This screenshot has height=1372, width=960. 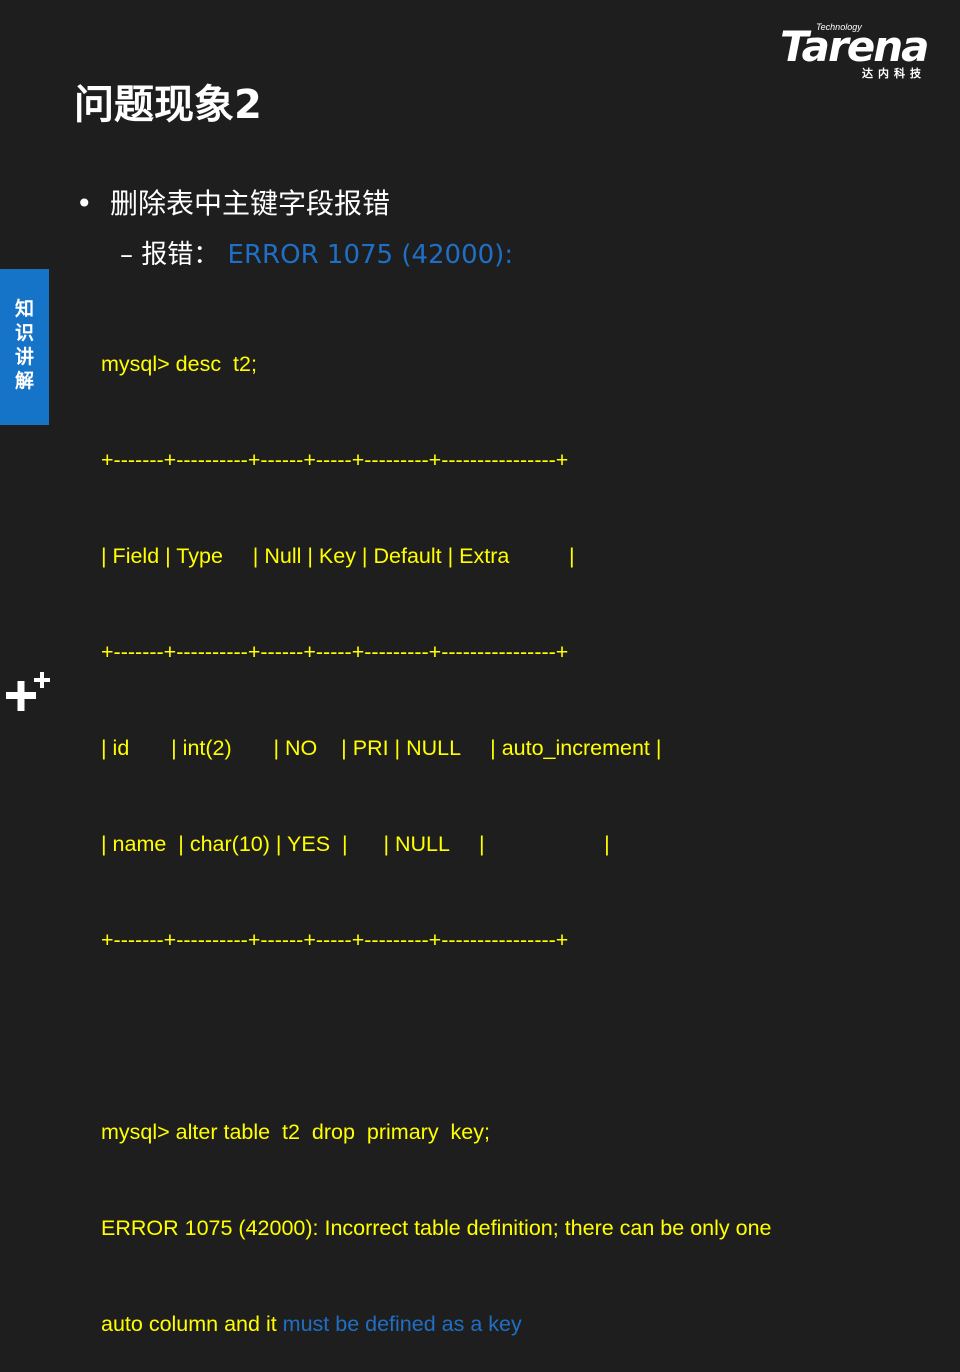 What do you see at coordinates (24, 309) in the screenshot?
I see `tab-char-1: 知` at bounding box center [24, 309].